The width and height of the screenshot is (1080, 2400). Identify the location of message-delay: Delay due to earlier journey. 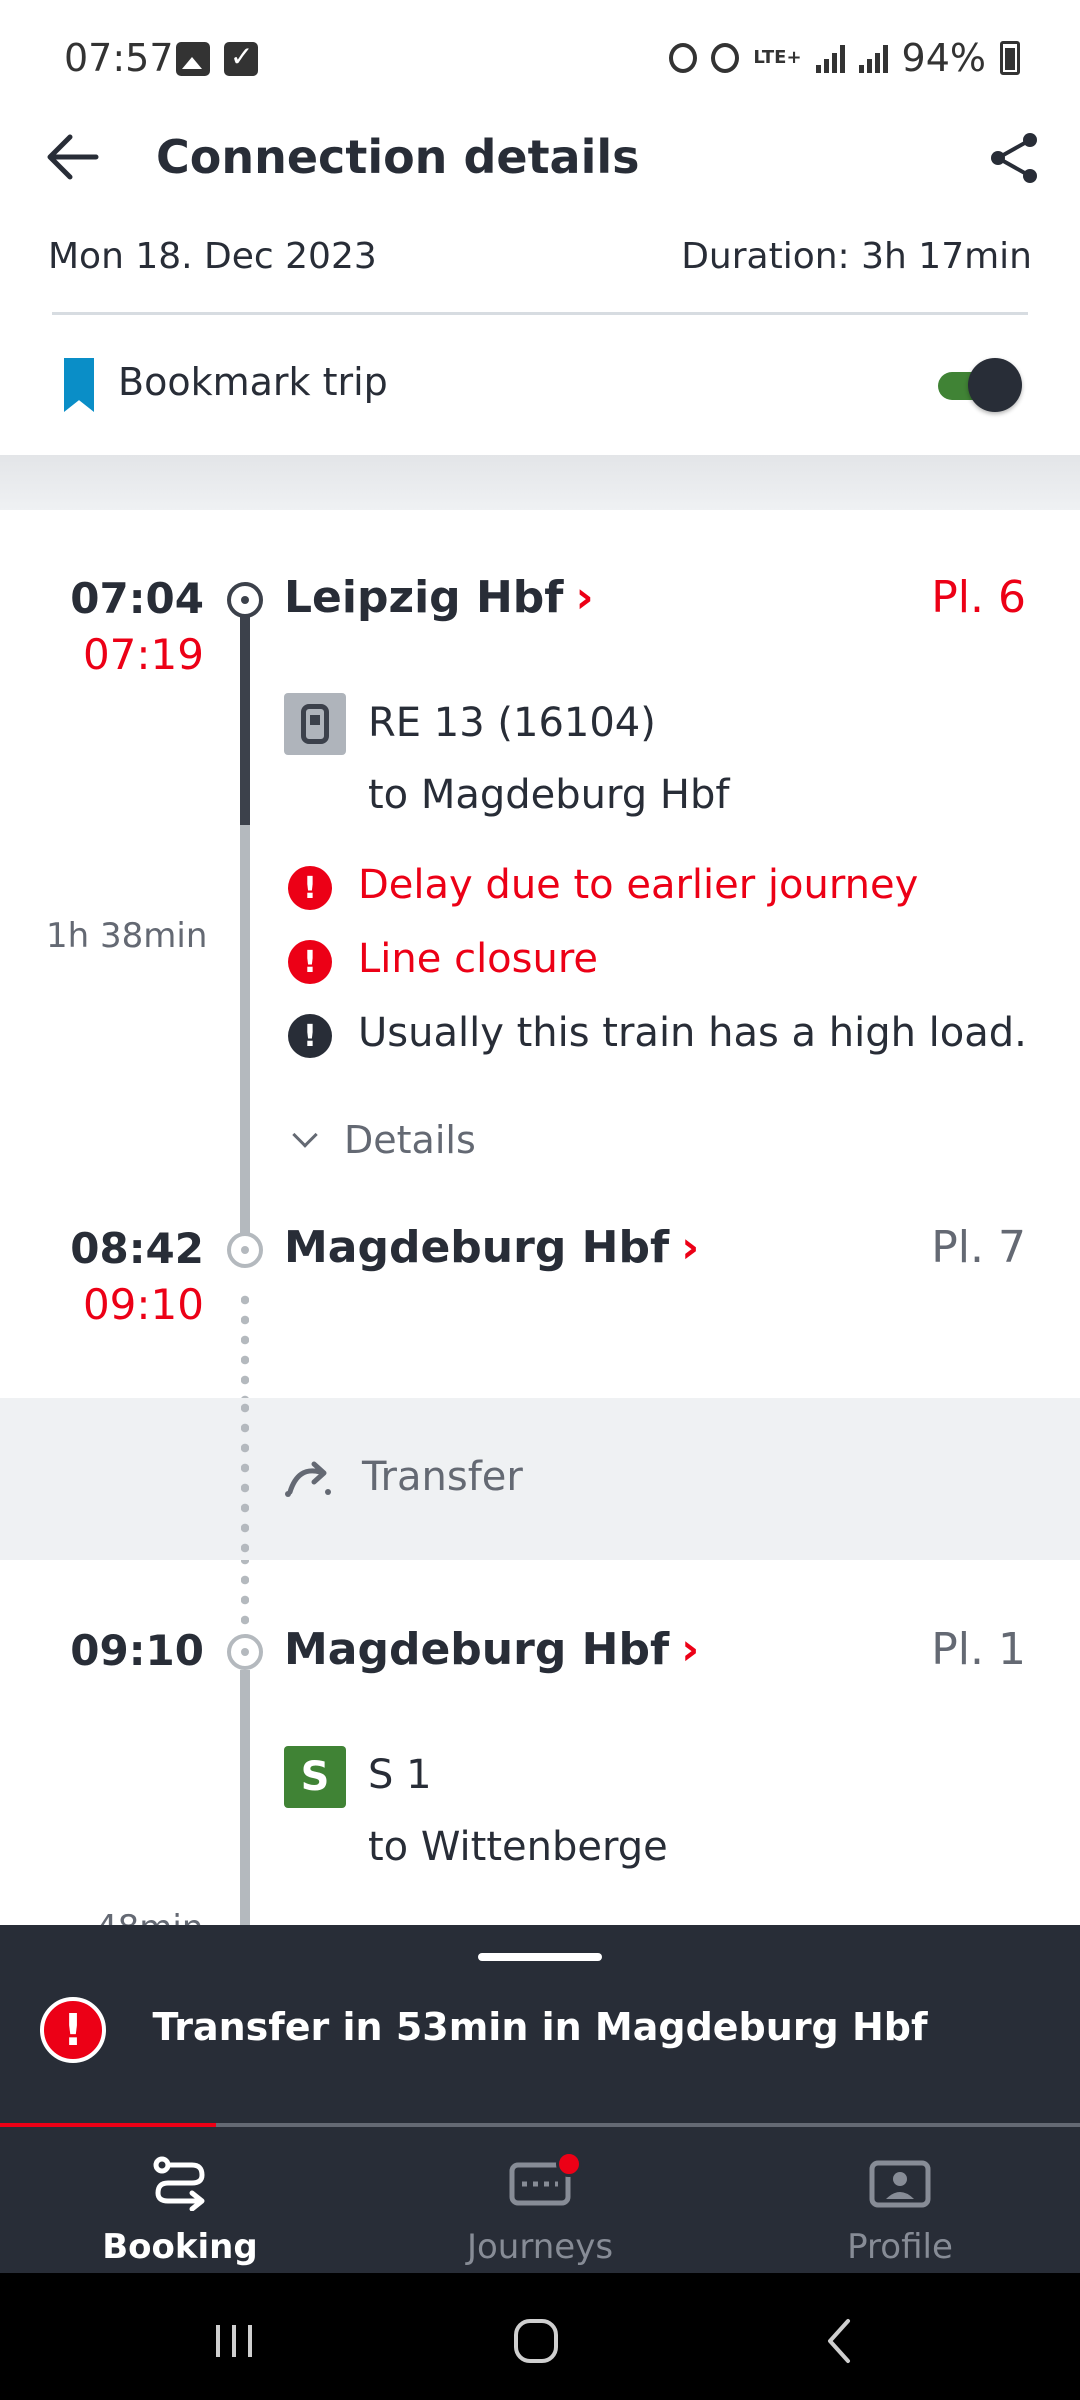
(638, 885).